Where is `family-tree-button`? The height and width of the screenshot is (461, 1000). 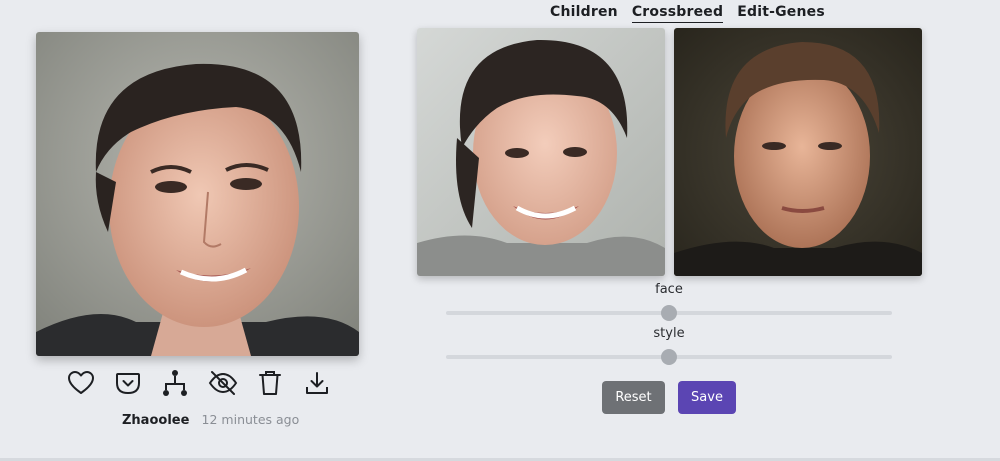
family-tree-button is located at coordinates (175, 383).